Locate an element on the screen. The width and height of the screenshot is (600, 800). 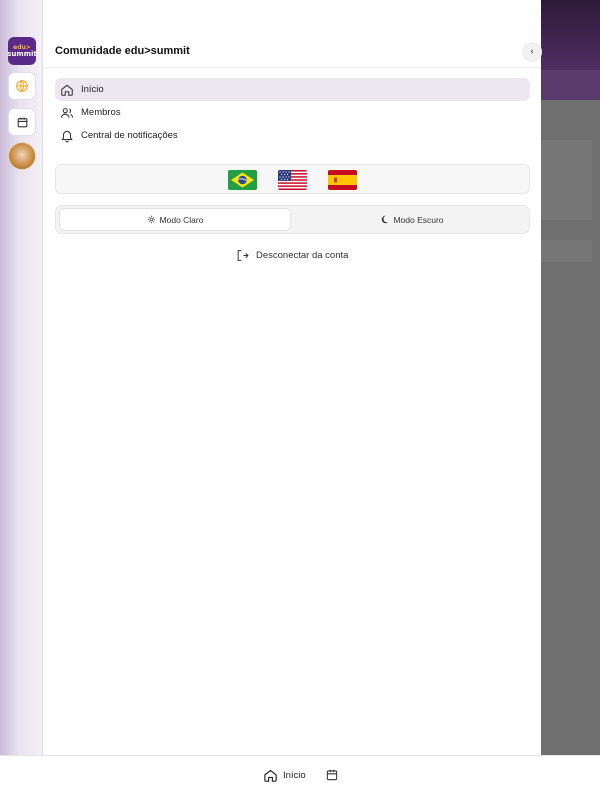
nav-item-label: Início is located at coordinates (92, 89).